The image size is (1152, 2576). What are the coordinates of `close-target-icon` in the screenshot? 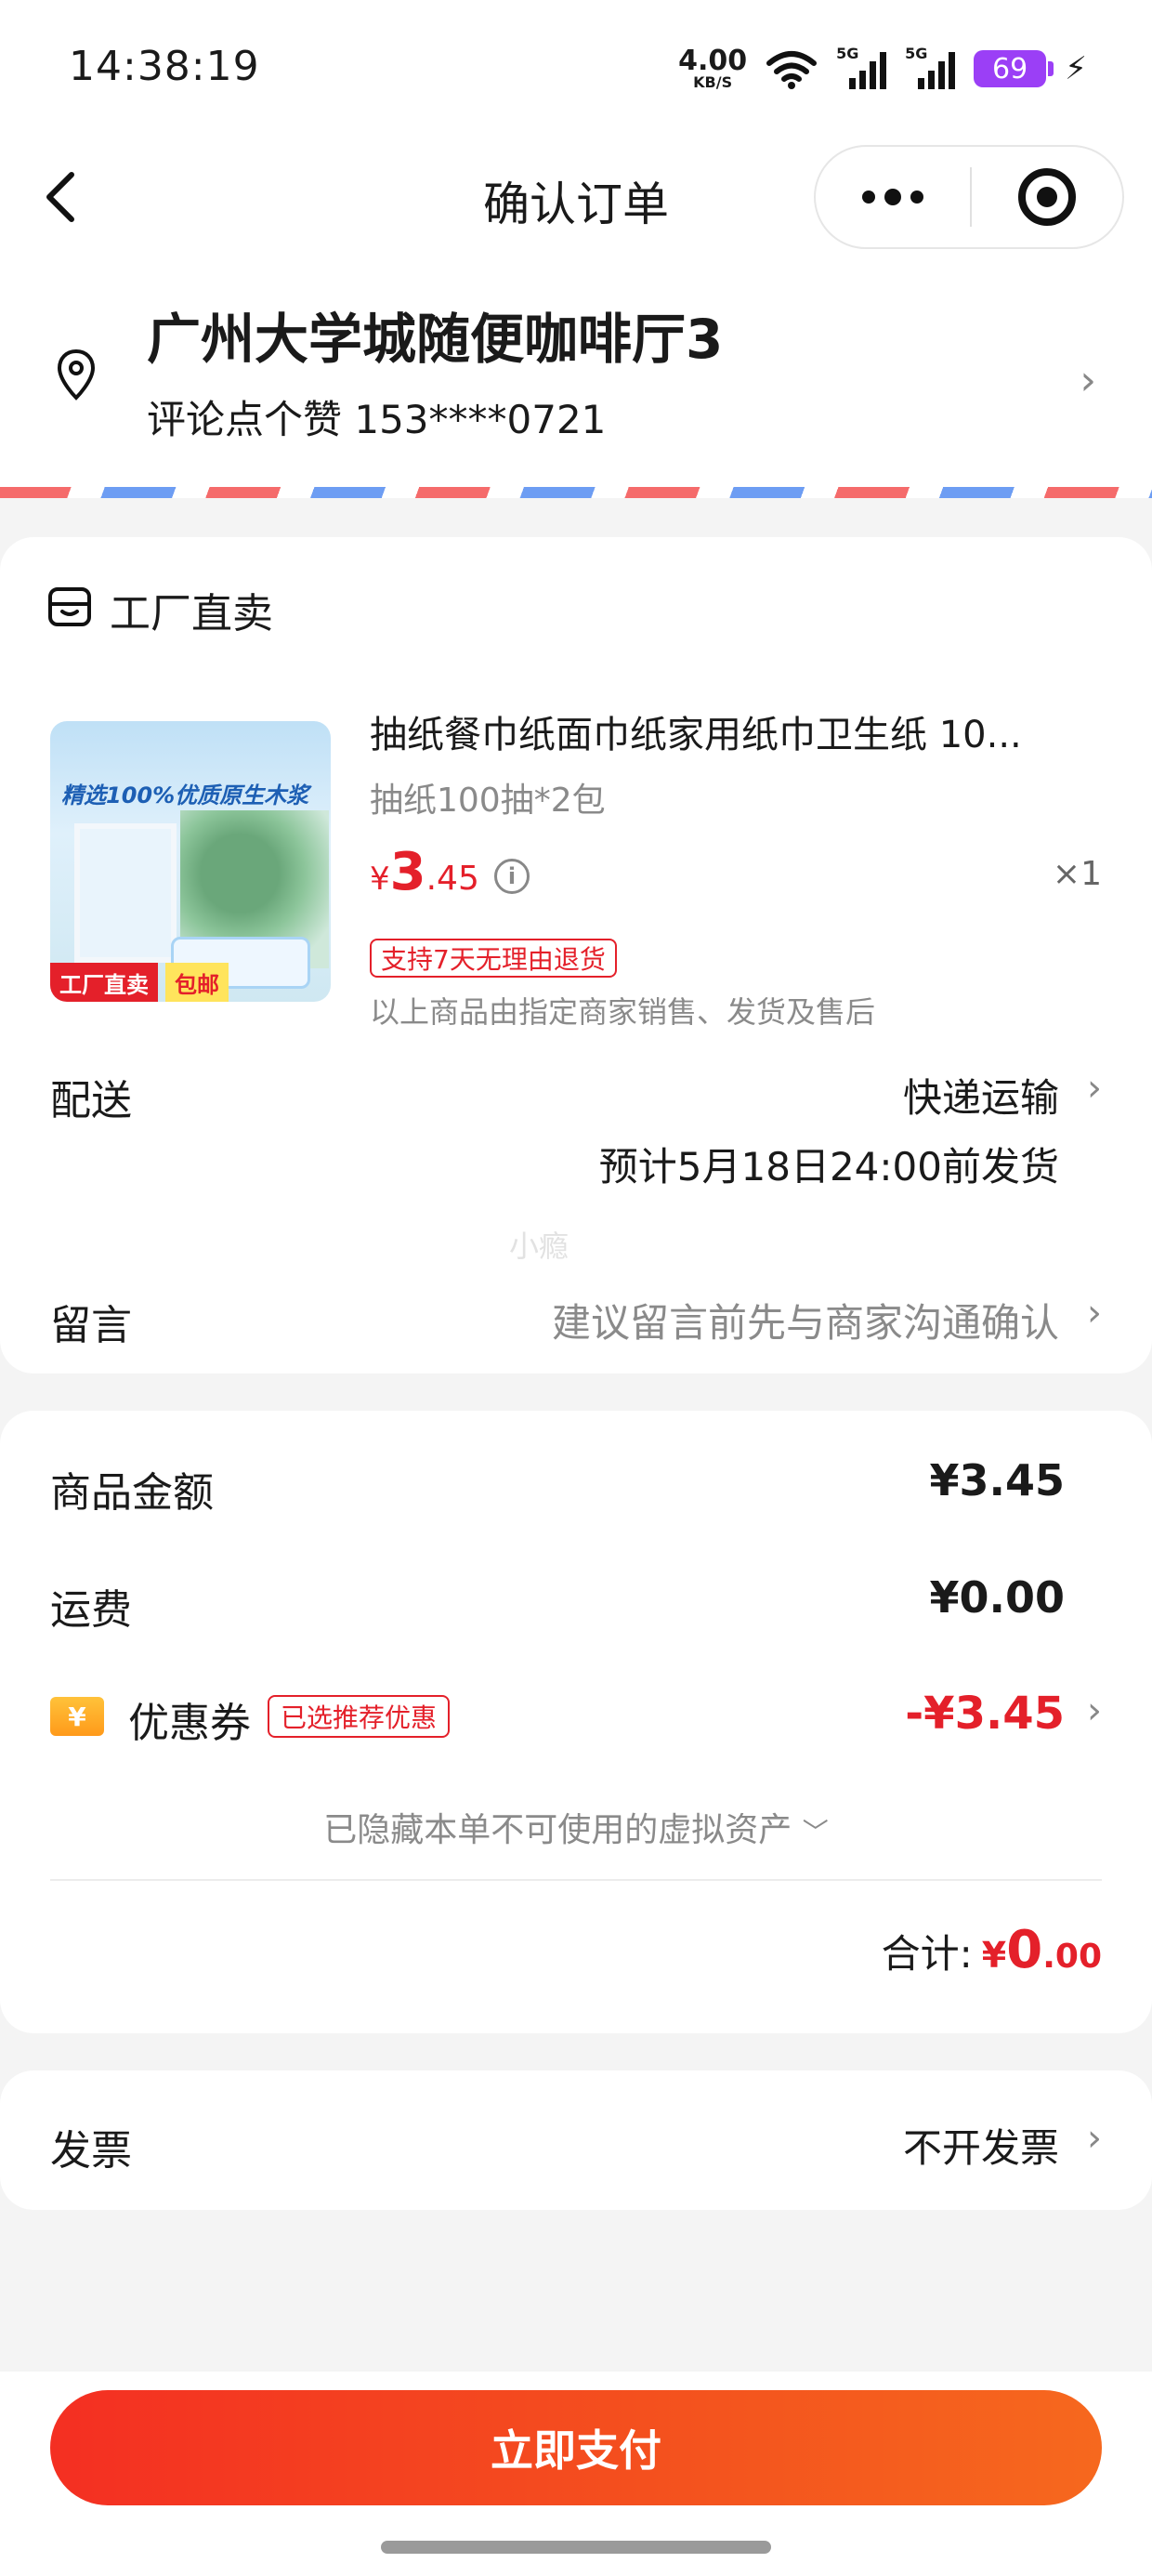 It's located at (1047, 197).